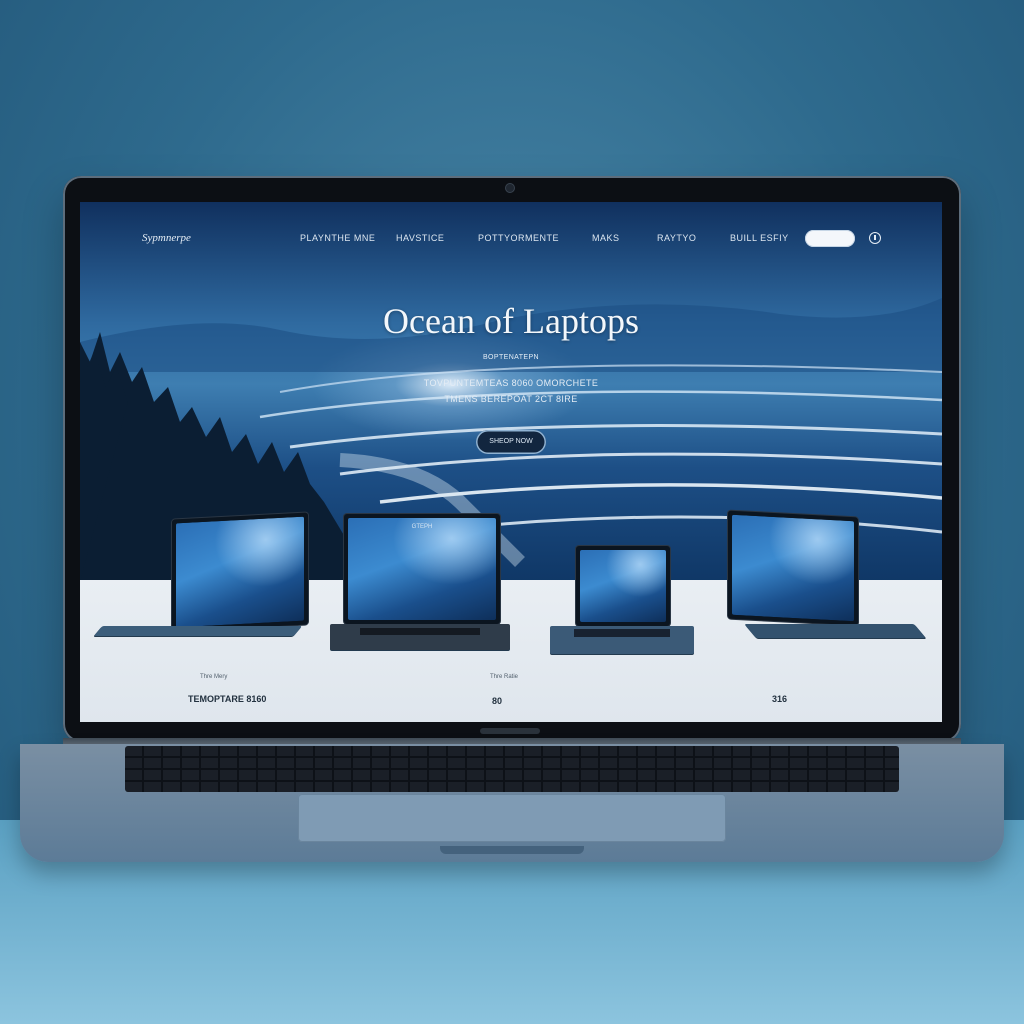  Describe the element at coordinates (510, 731) in the screenshot. I see `hinge-brand-plate` at that location.